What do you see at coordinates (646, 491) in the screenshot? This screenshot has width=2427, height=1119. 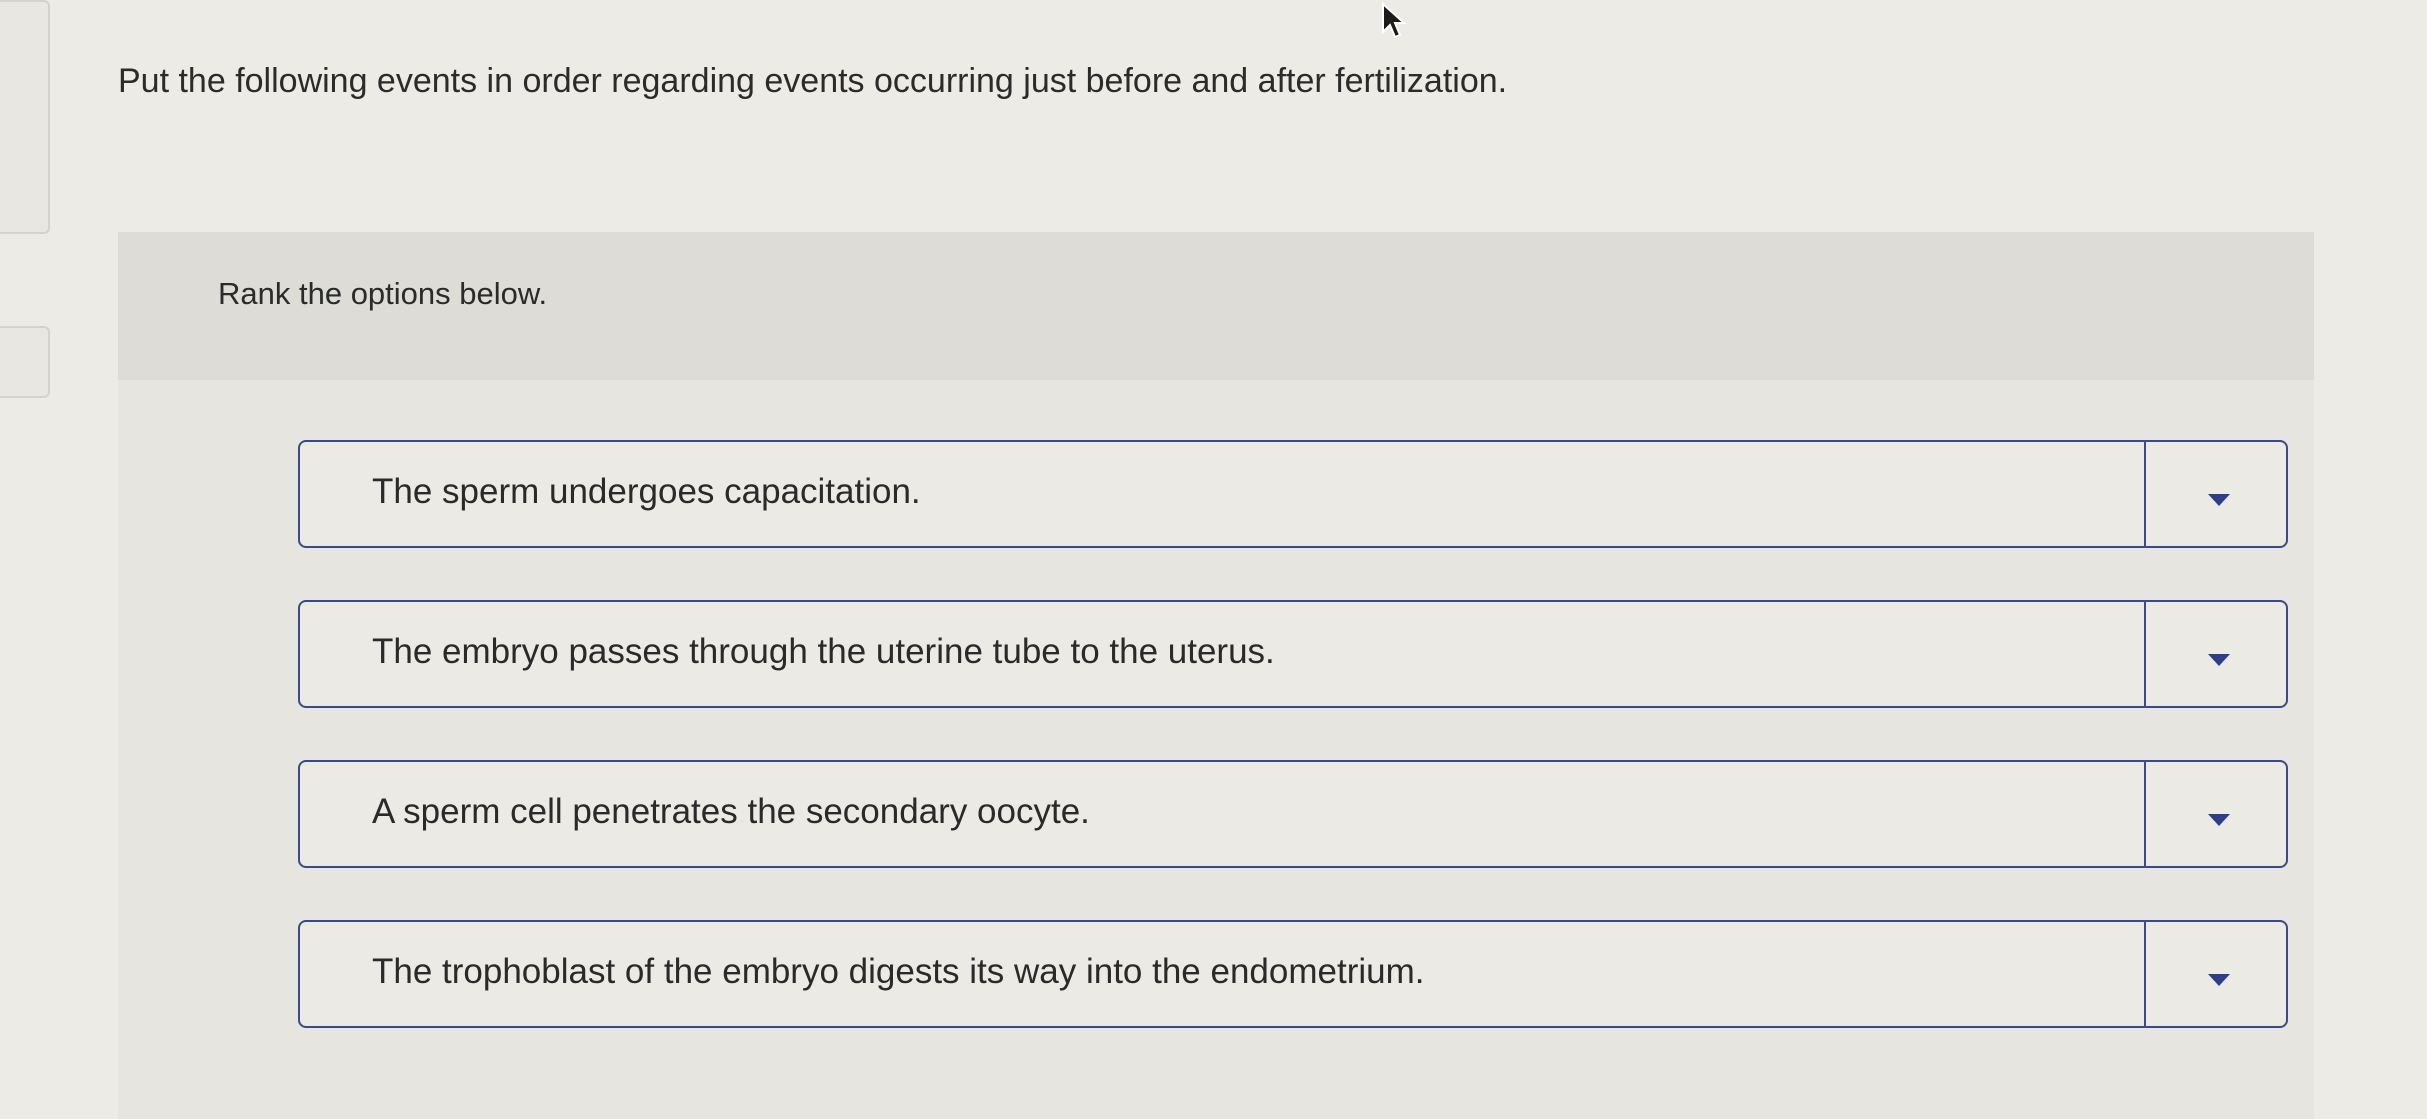 I see `rank-item-label: The sperm undergoes capacitation.` at bounding box center [646, 491].